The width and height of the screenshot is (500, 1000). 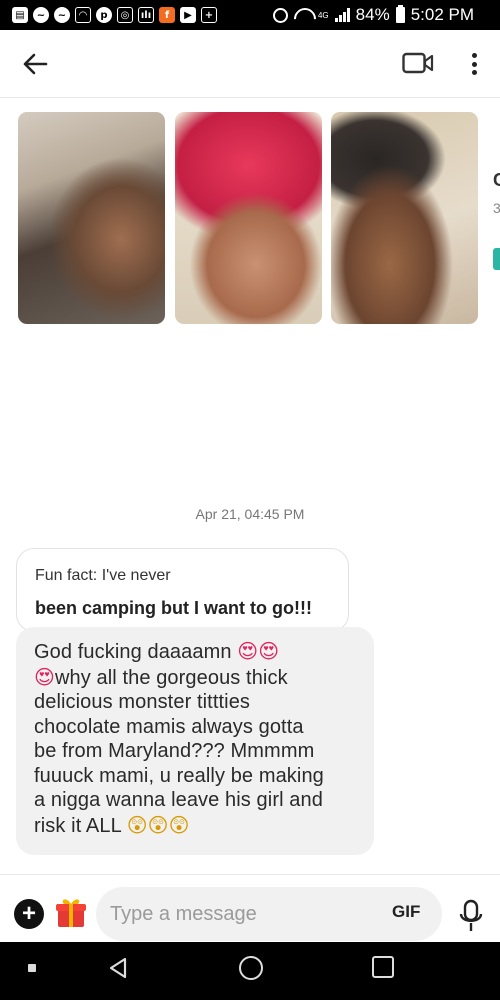 I want to click on gif-button: GIF, so click(x=406, y=912).